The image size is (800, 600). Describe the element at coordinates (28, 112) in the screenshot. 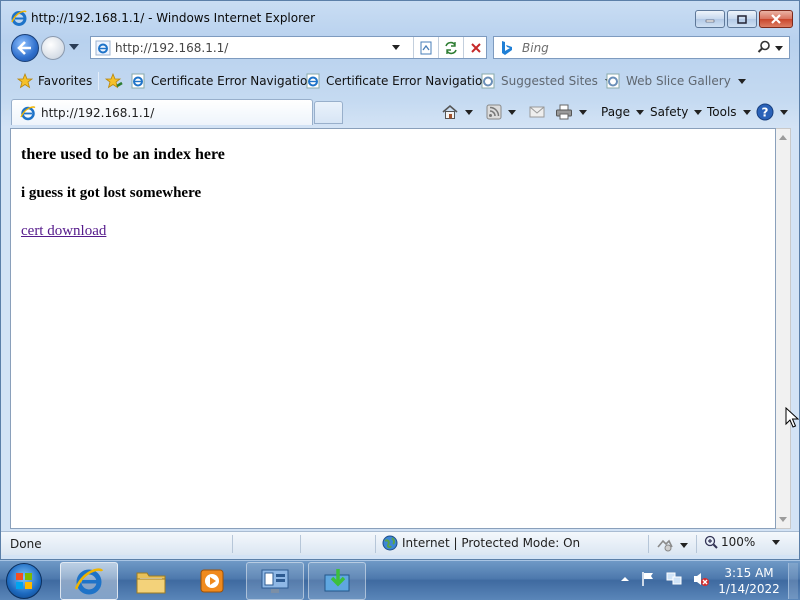

I see `tab-ie-icon` at that location.